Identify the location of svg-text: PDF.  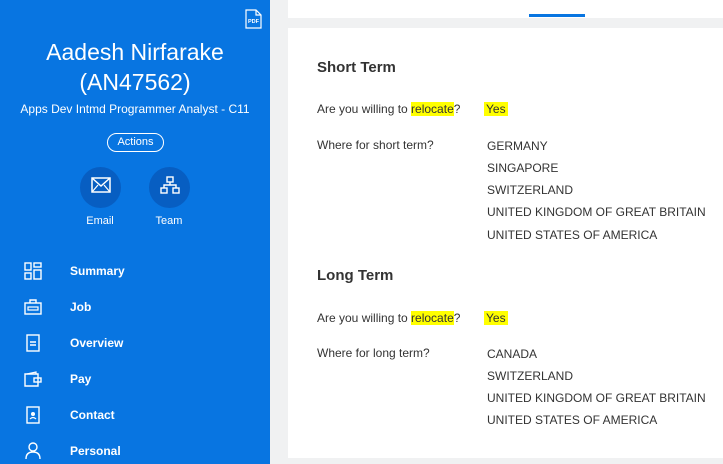
(254, 22).